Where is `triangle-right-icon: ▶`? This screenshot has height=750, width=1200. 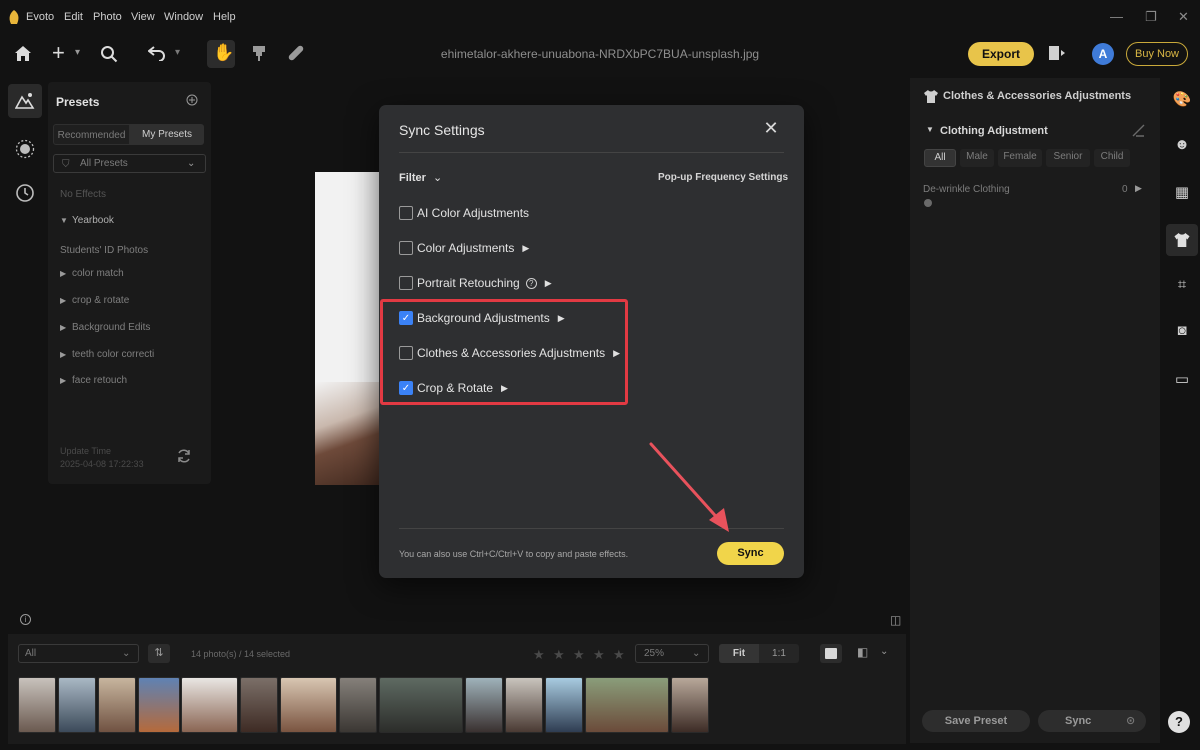 triangle-right-icon: ▶ is located at coordinates (1138, 188).